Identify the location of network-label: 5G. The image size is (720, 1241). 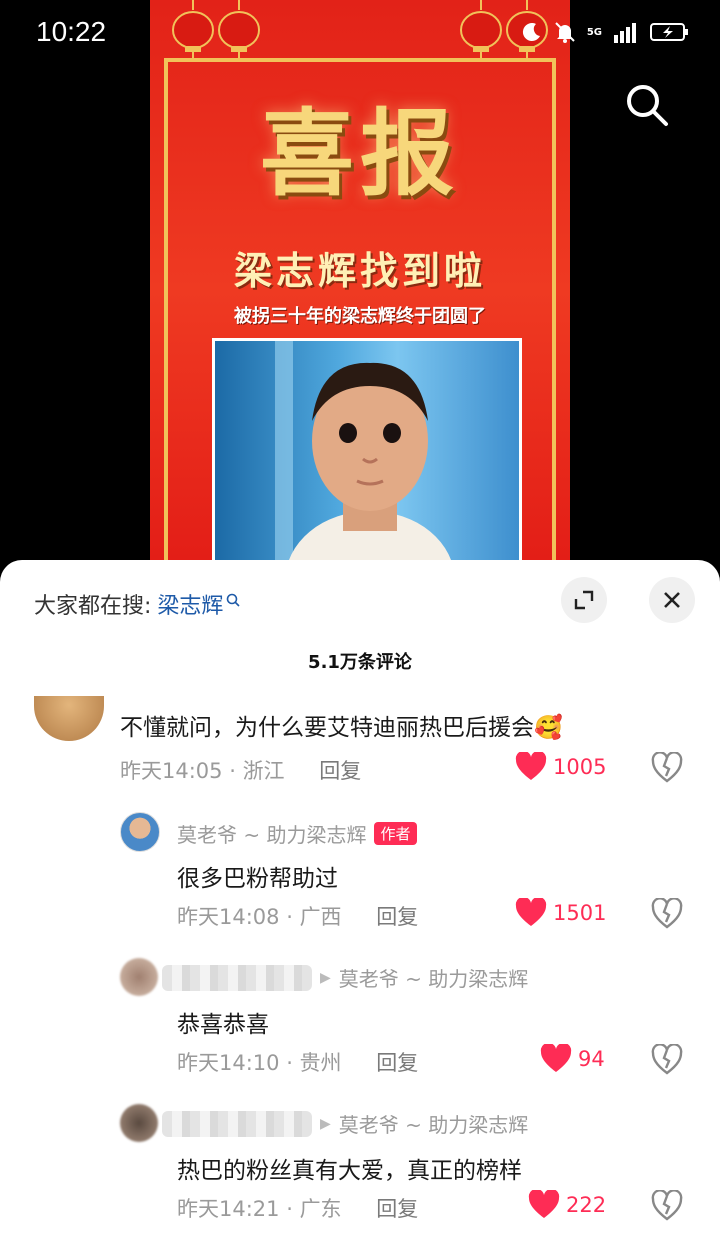
(594, 32).